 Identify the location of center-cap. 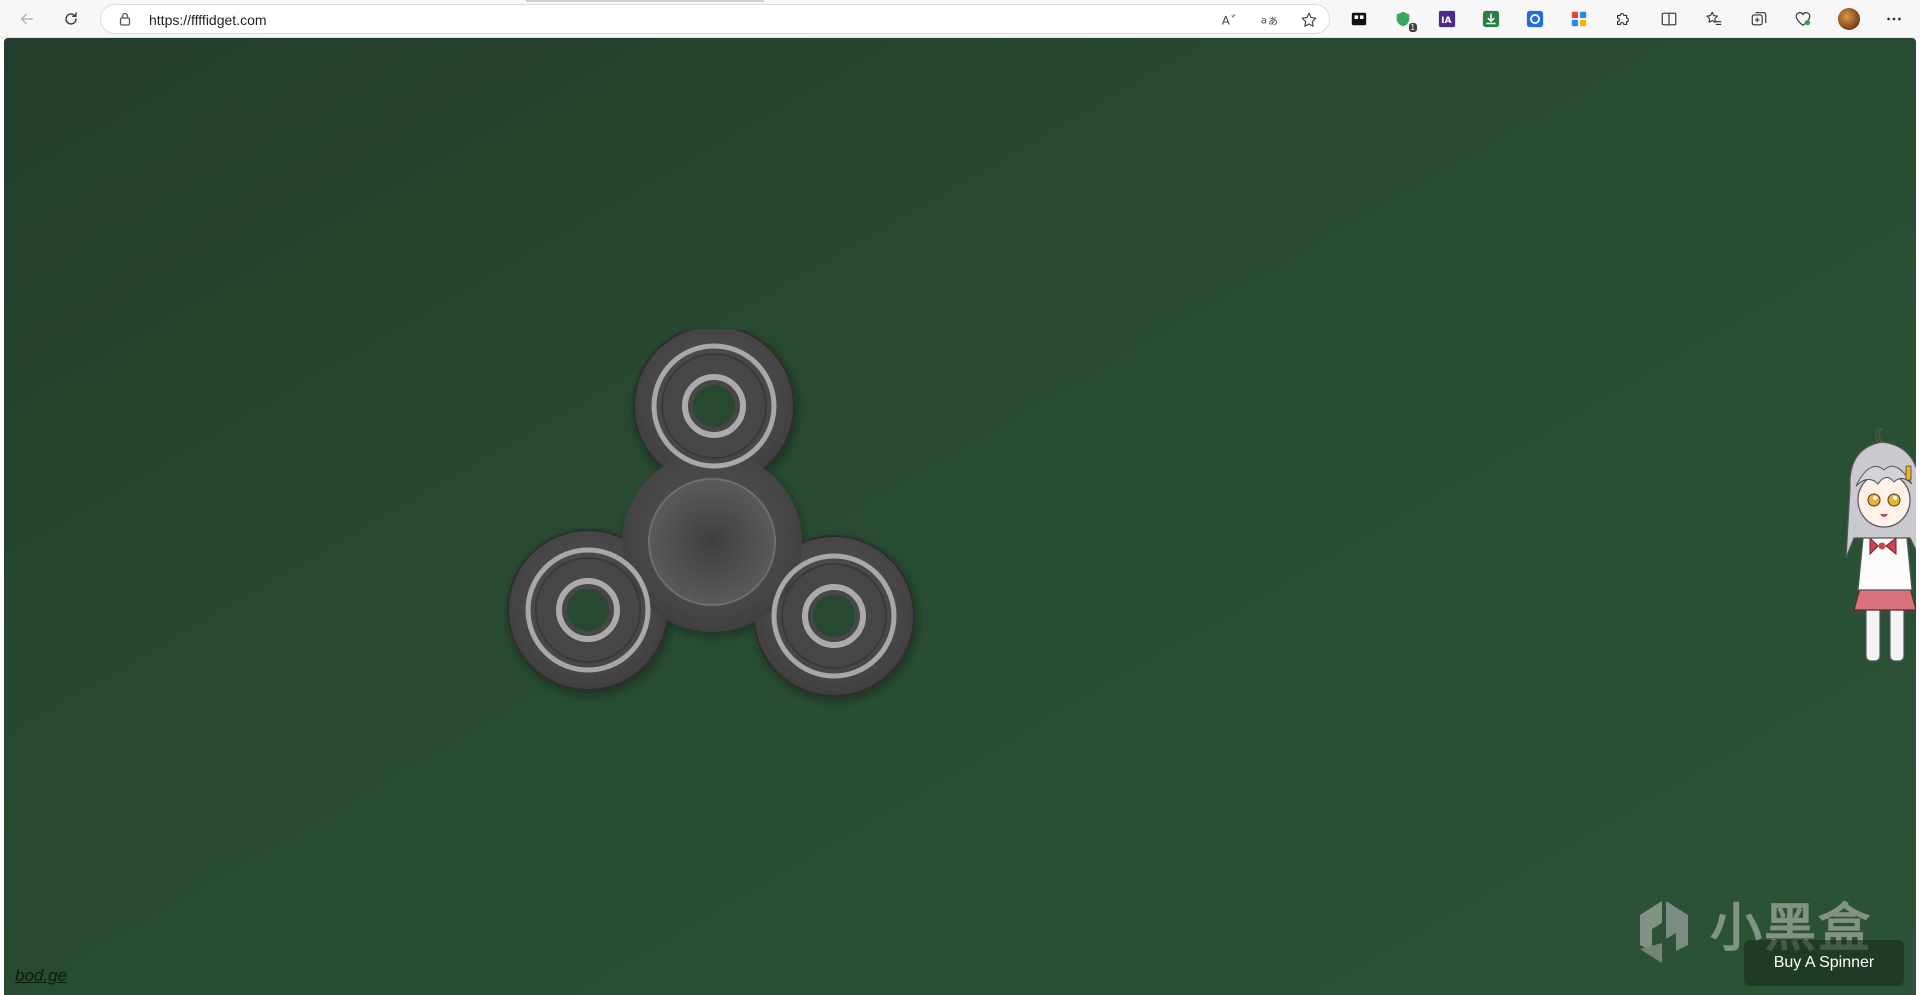
(712, 542).